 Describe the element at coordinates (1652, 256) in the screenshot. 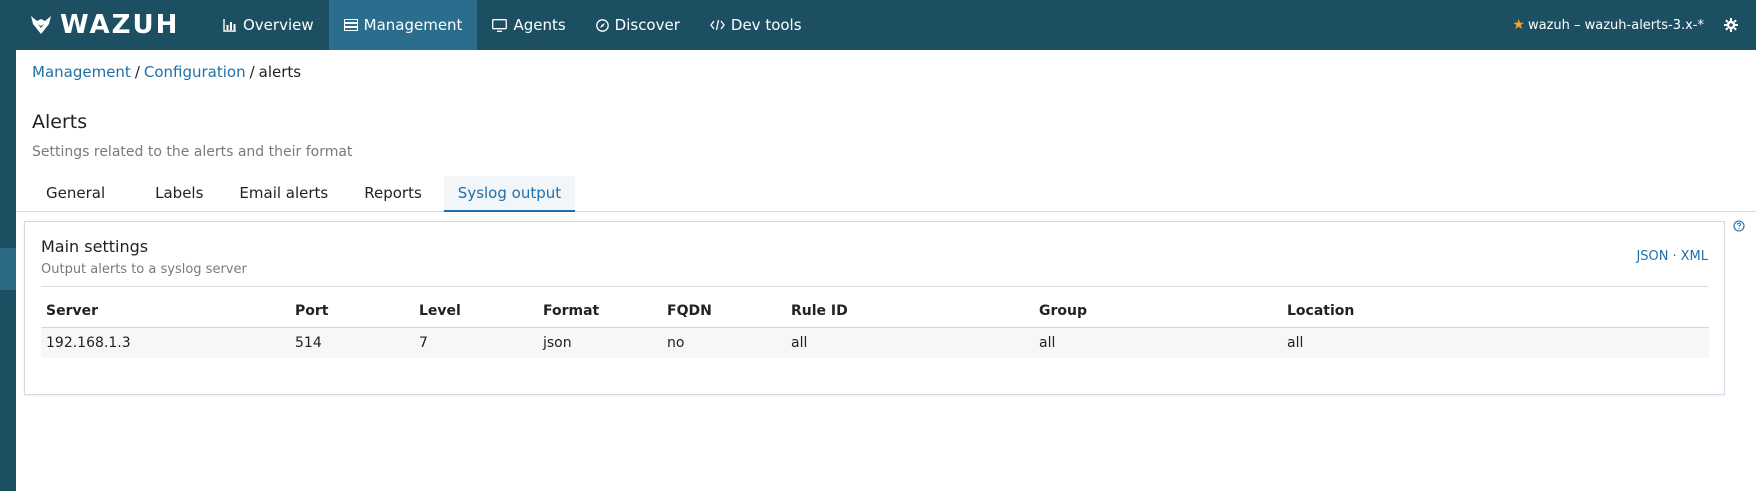

I see `json-link: JSON` at that location.